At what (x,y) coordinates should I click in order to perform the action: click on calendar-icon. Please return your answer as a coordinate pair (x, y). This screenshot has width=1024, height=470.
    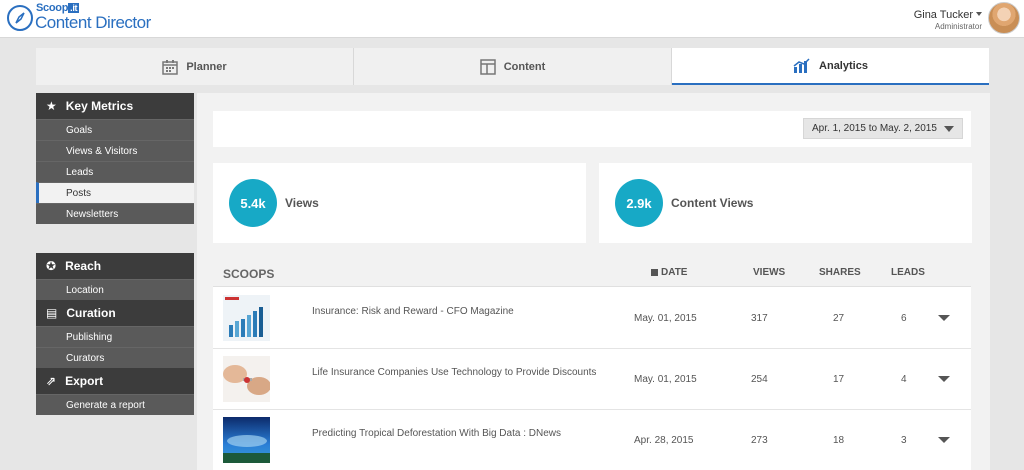
    Looking at the image, I should click on (170, 67).